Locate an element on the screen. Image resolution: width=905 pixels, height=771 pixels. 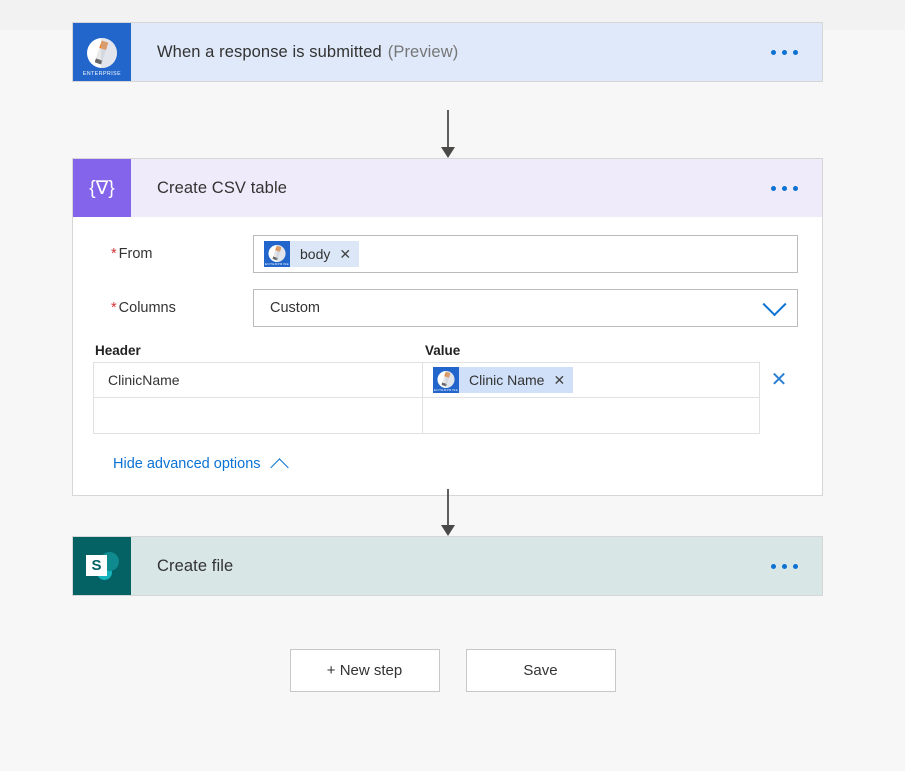
trigger-menu-button is located at coordinates (791, 52).